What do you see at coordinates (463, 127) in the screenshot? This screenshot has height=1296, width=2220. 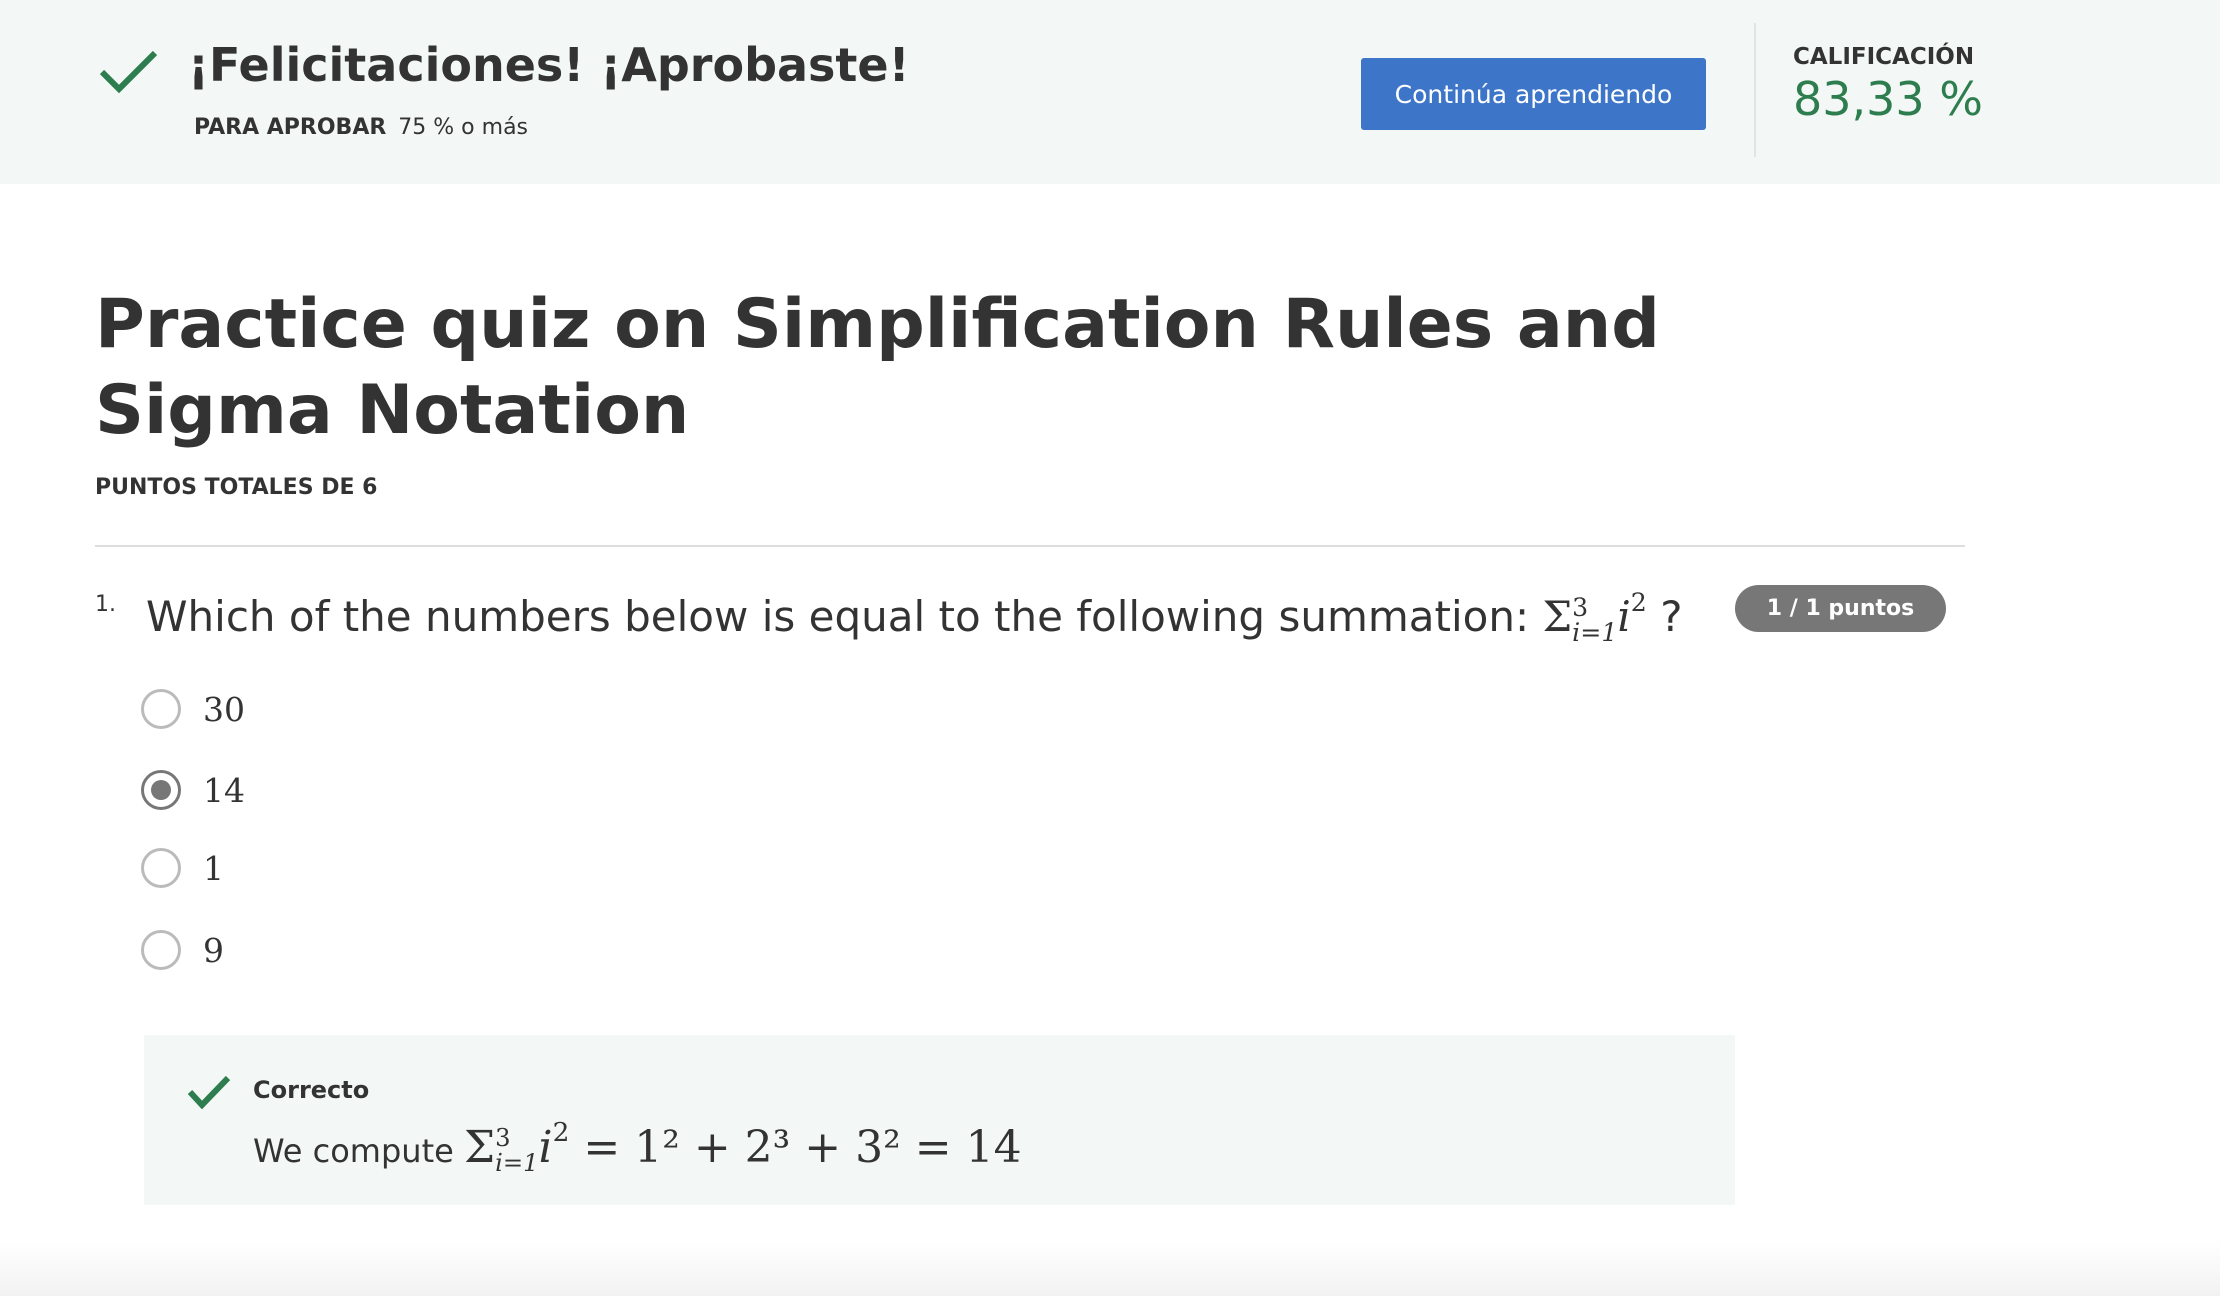 I see `pass-value: 75 % o más` at bounding box center [463, 127].